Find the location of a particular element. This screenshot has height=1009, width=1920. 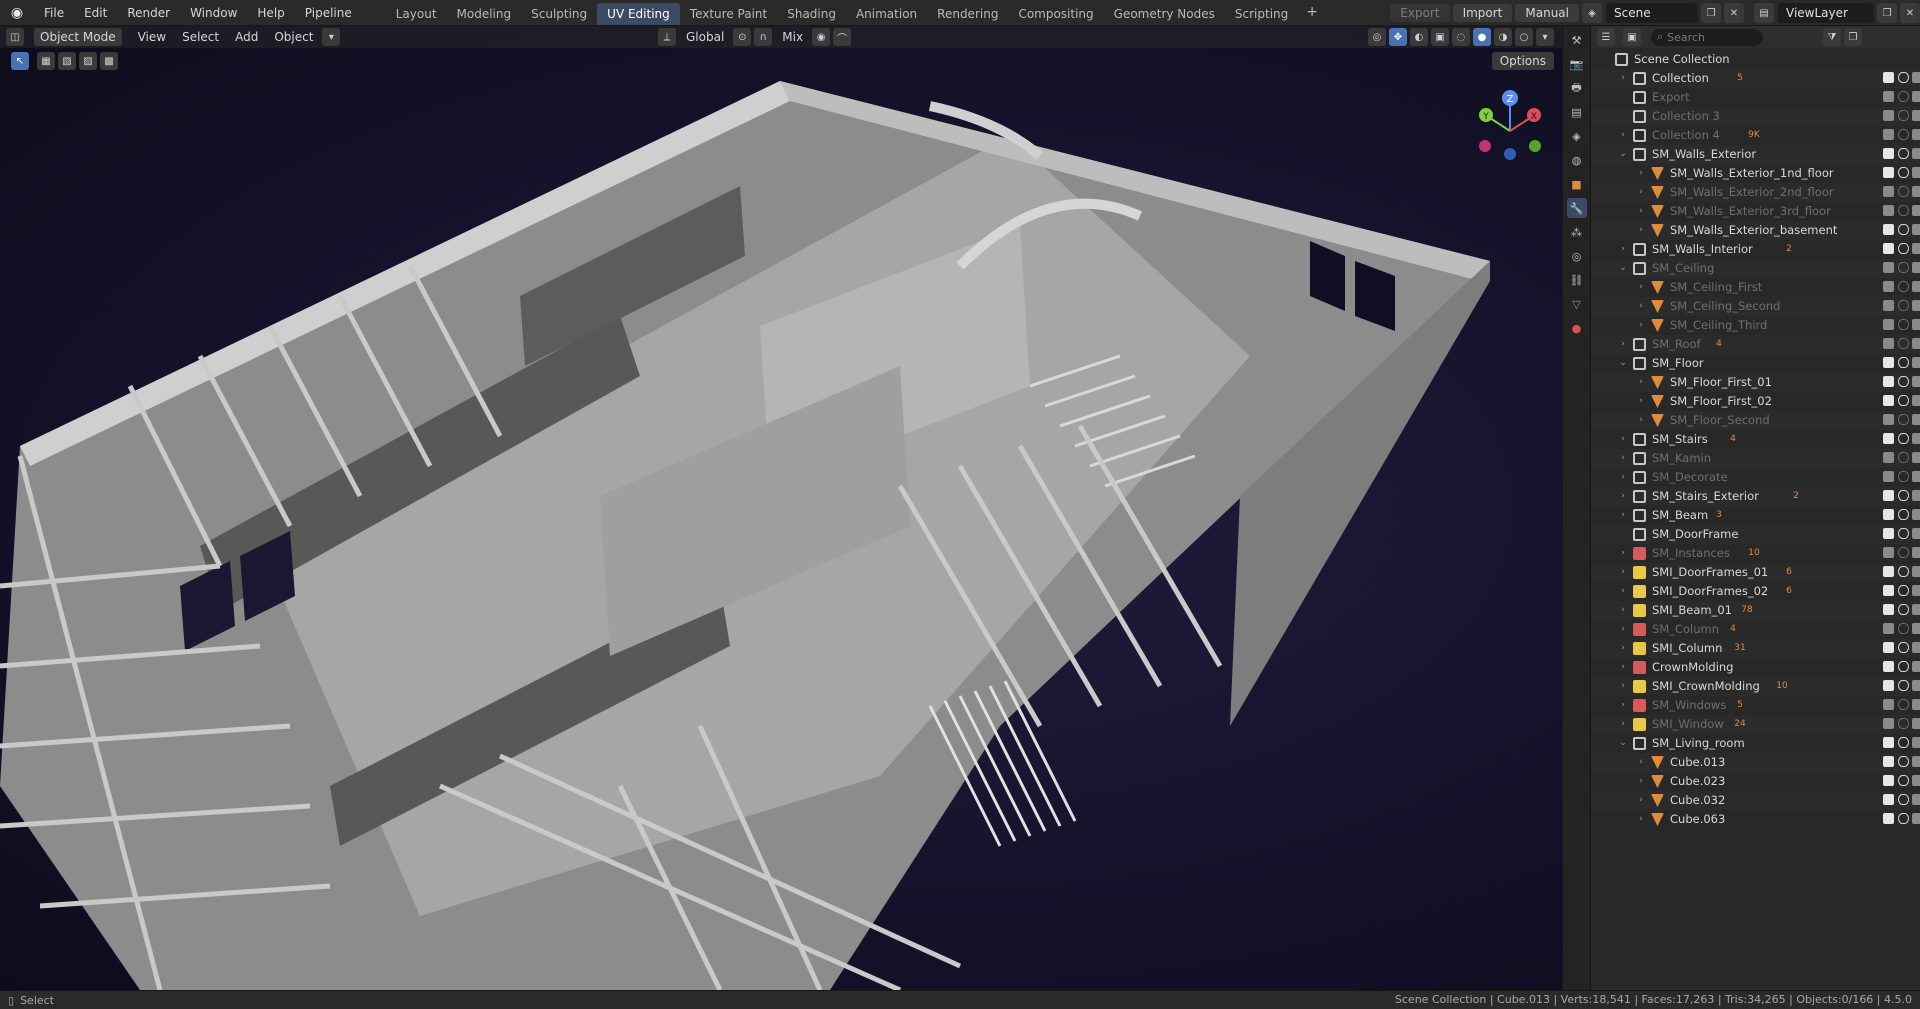

outliner-row: › SMI_Window 24 is located at coordinates (1755, 724).